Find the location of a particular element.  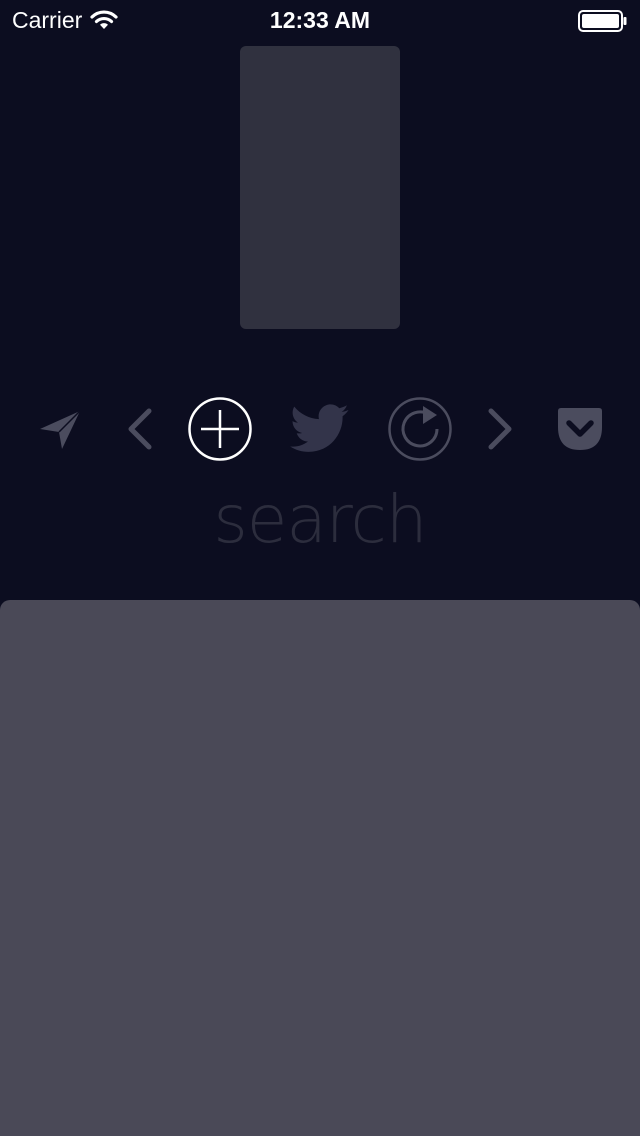

add-circle-icon is located at coordinates (220, 429).